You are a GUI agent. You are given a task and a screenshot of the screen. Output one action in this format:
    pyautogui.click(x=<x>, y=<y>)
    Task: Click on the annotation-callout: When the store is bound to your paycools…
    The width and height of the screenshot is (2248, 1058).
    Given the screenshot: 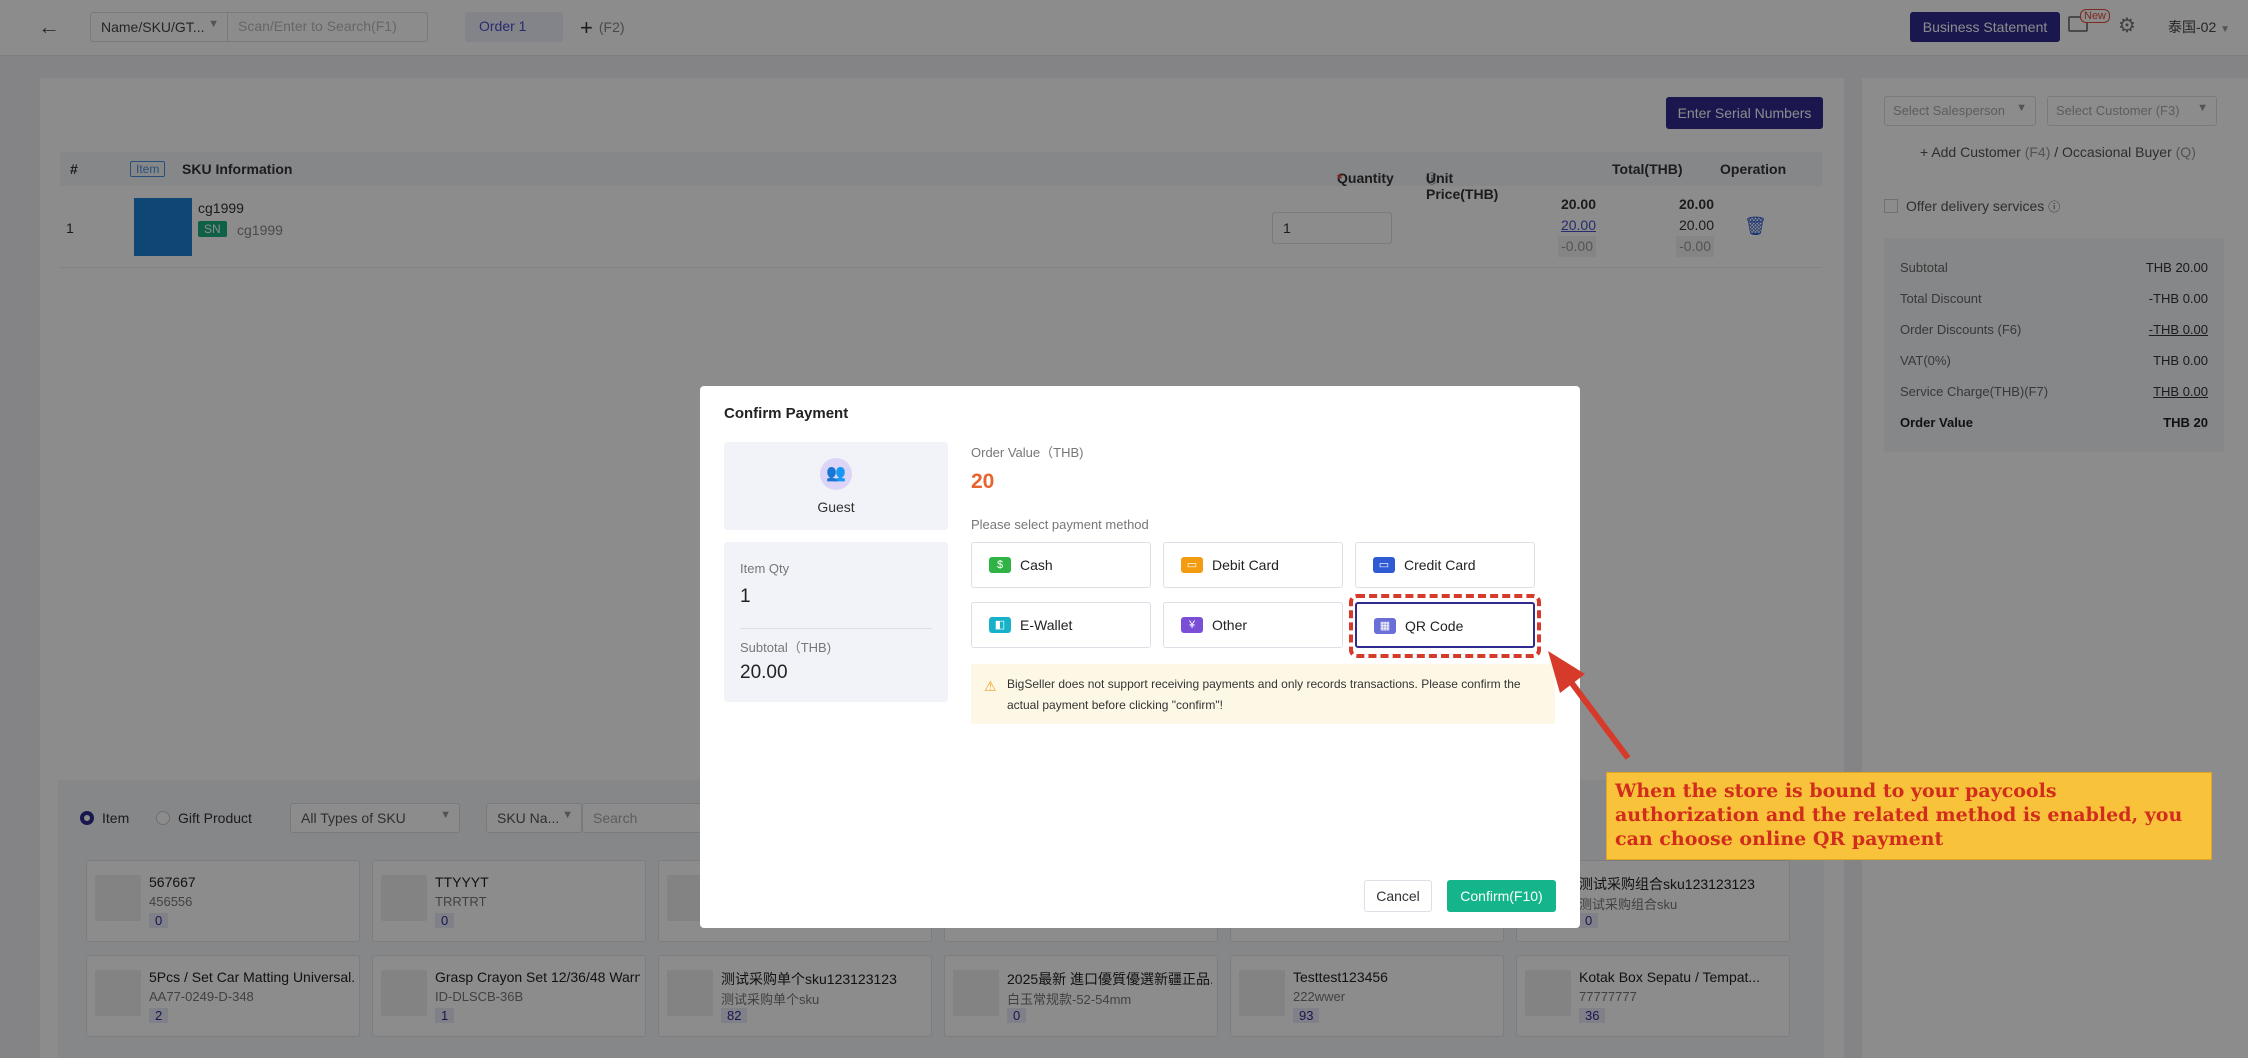 What is the action you would take?
    pyautogui.click(x=1909, y=816)
    